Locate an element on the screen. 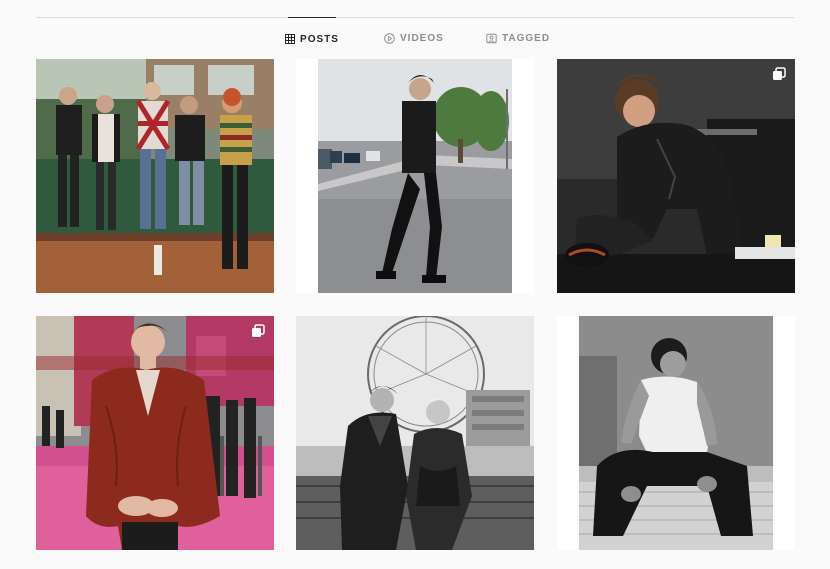  tab-posts-label: POSTS is located at coordinates (319, 39).